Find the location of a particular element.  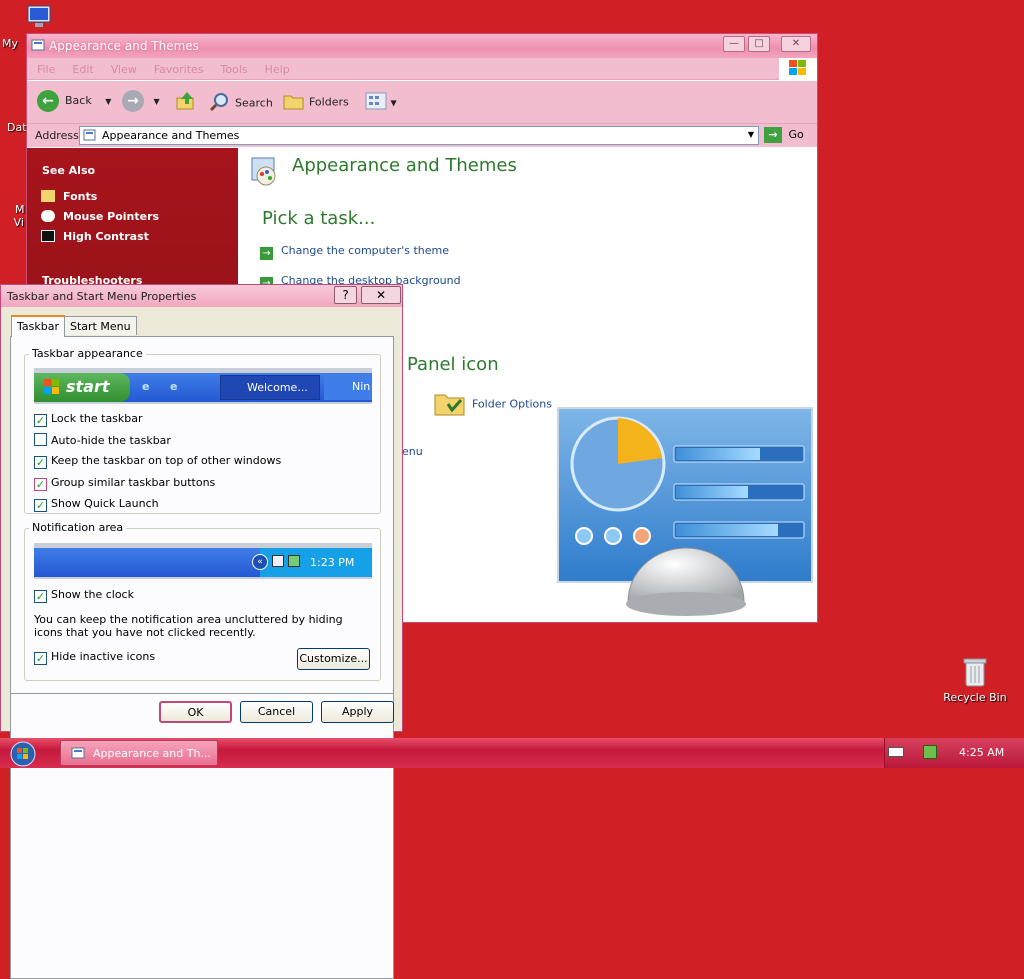

start-button is located at coordinates (24, 753).